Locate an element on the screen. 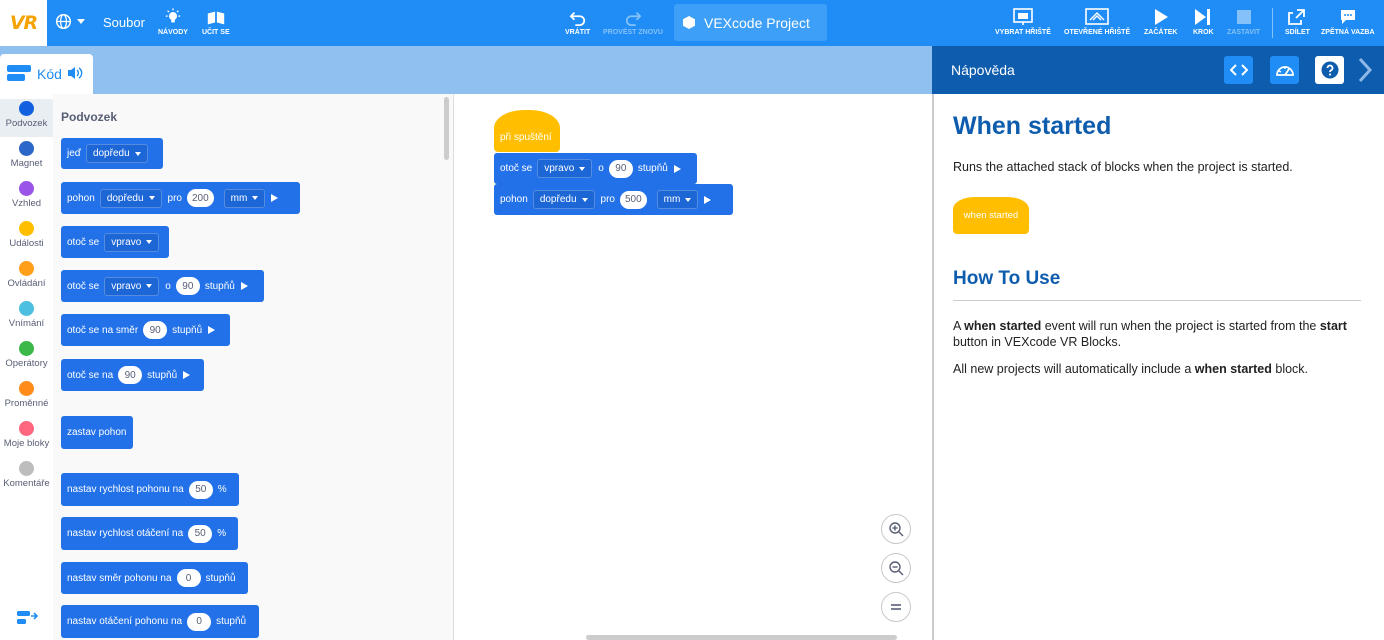  category-komentare: Komentáře is located at coordinates (26, 475).